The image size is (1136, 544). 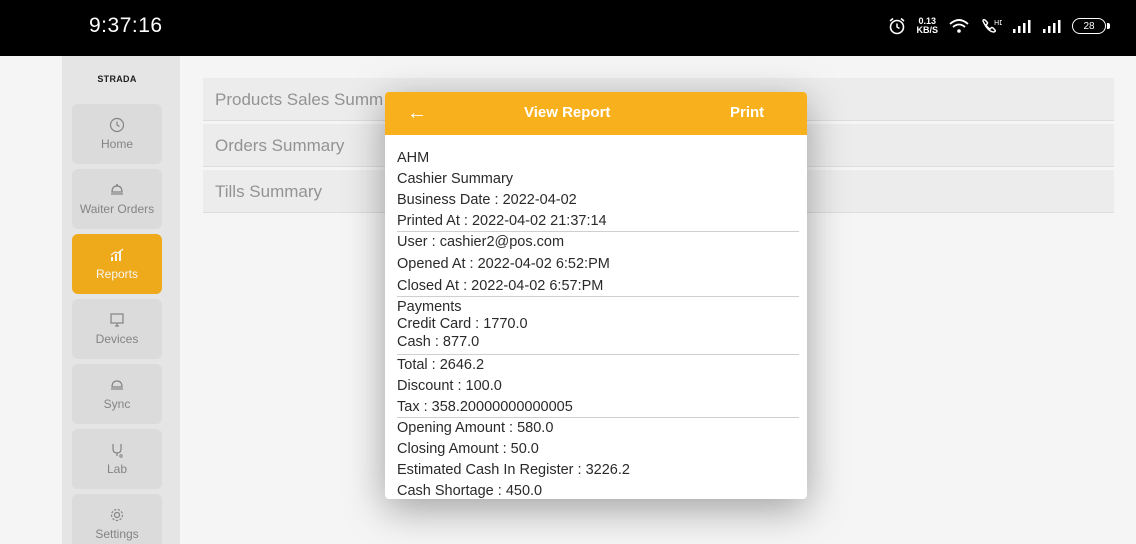 I want to click on dialog-title: View Report, so click(x=567, y=112).